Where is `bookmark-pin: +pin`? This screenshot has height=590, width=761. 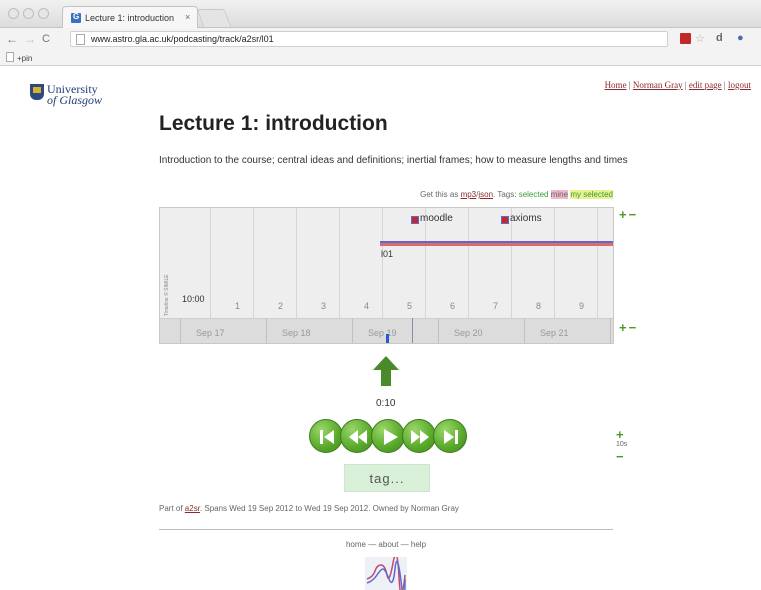
bookmark-pin: +pin is located at coordinates (19, 57).